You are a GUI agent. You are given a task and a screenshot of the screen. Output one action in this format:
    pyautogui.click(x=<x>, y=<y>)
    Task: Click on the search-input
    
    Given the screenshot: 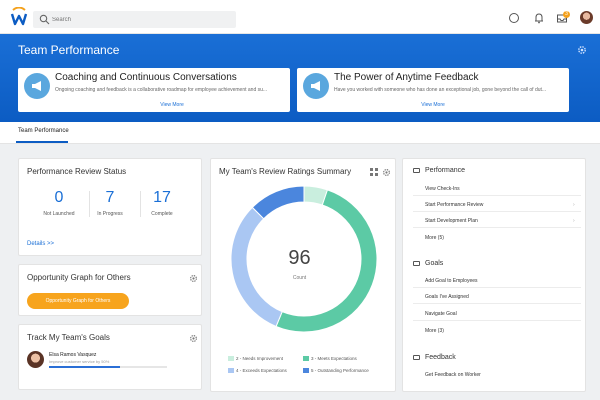 What is the action you would take?
    pyautogui.click(x=142, y=19)
    